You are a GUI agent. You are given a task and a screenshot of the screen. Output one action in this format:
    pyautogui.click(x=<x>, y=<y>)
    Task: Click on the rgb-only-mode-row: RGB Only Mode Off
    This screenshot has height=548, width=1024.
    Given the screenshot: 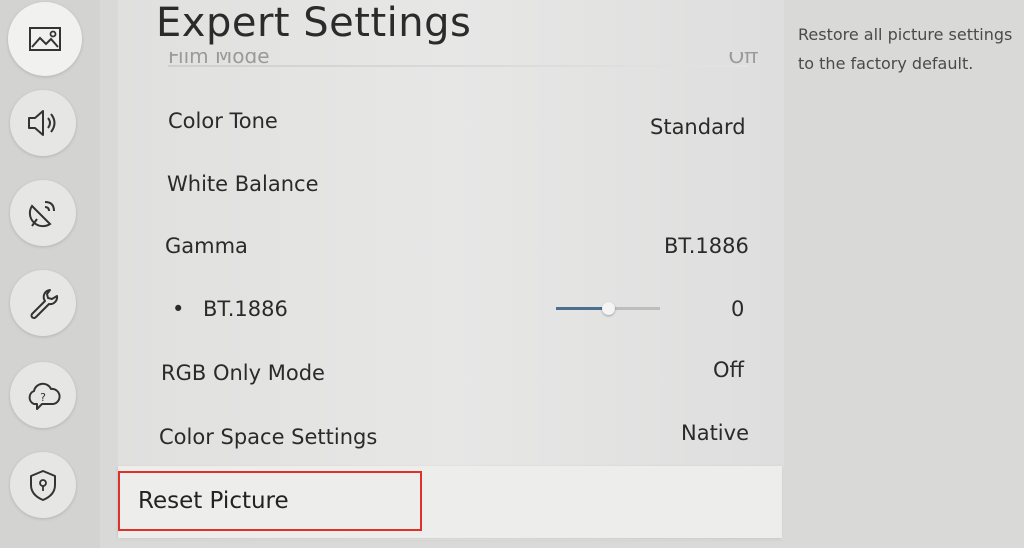 What is the action you would take?
    pyautogui.click(x=451, y=374)
    